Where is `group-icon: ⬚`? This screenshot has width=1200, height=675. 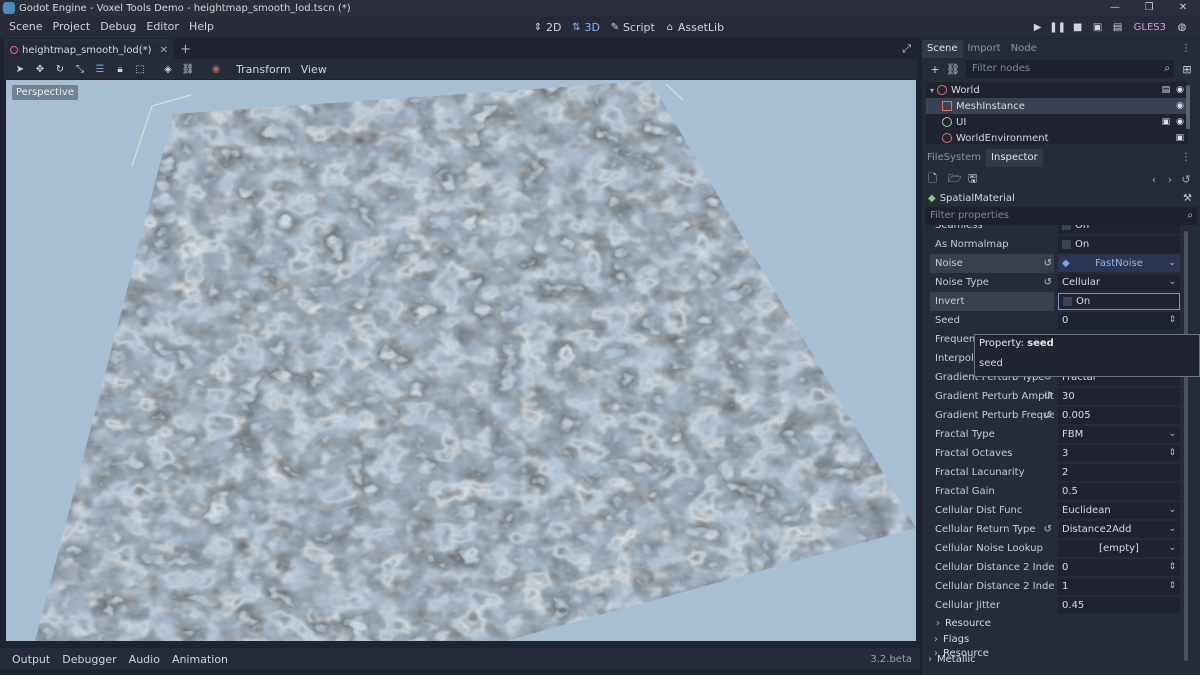
group-icon: ⬚ is located at coordinates (140, 69).